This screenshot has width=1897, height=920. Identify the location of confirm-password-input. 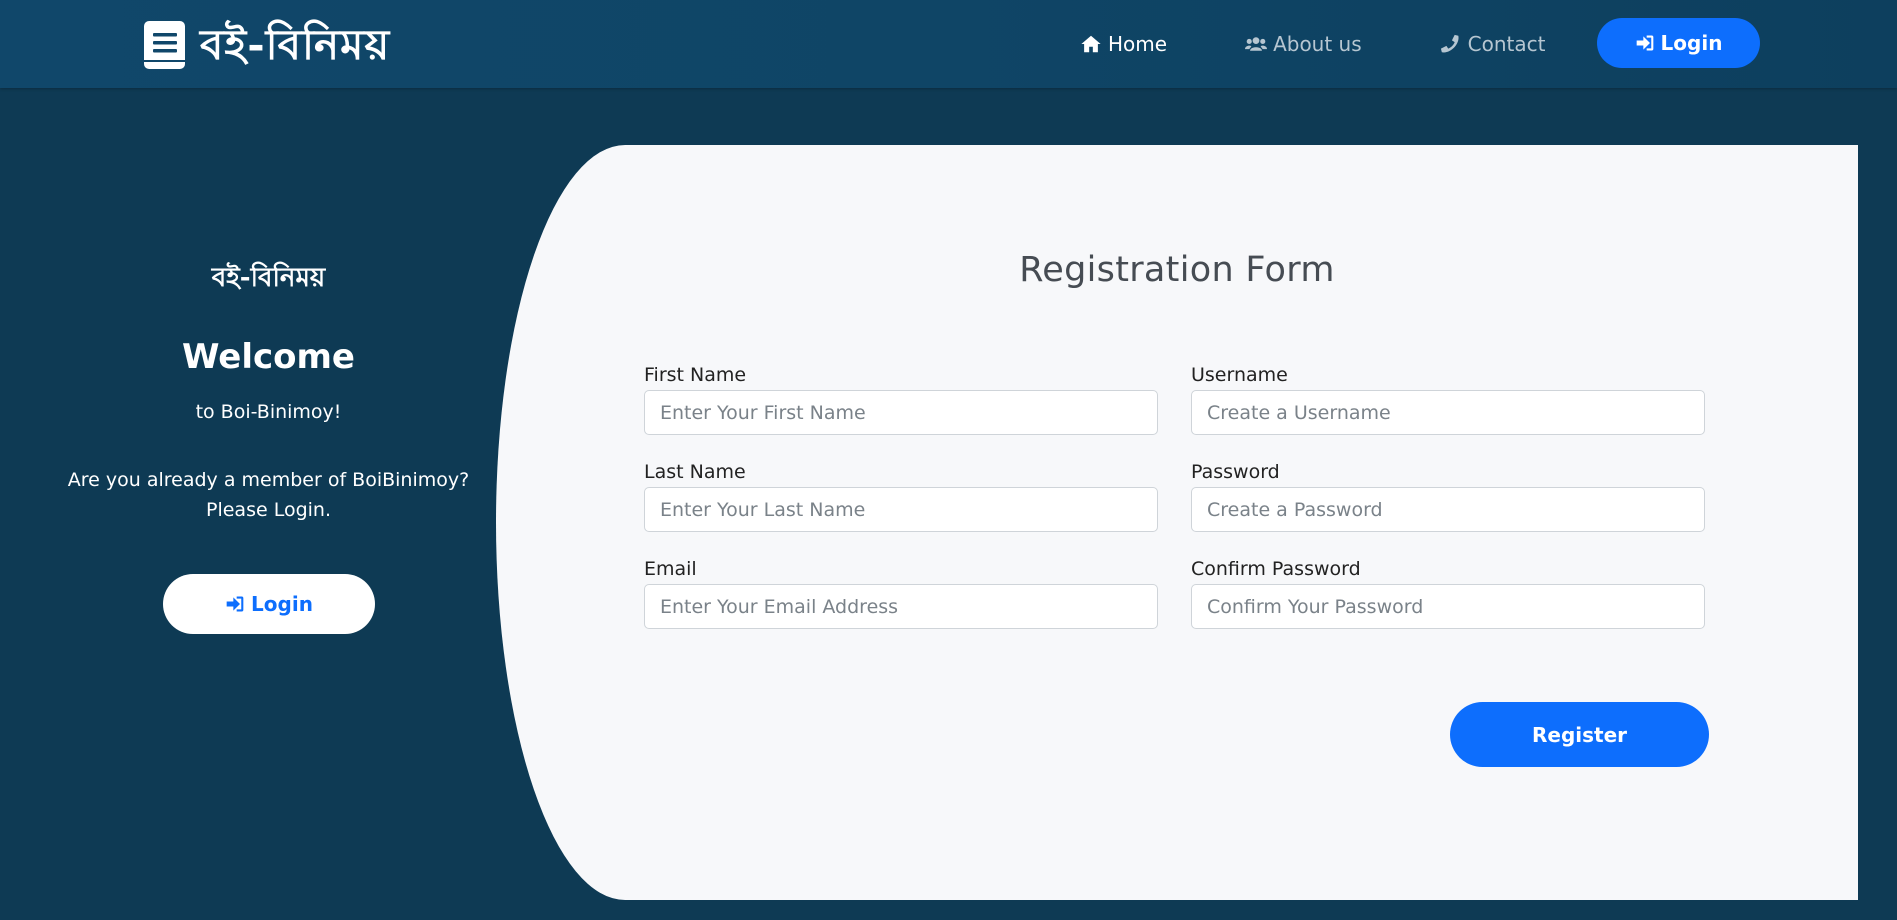
(1448, 606).